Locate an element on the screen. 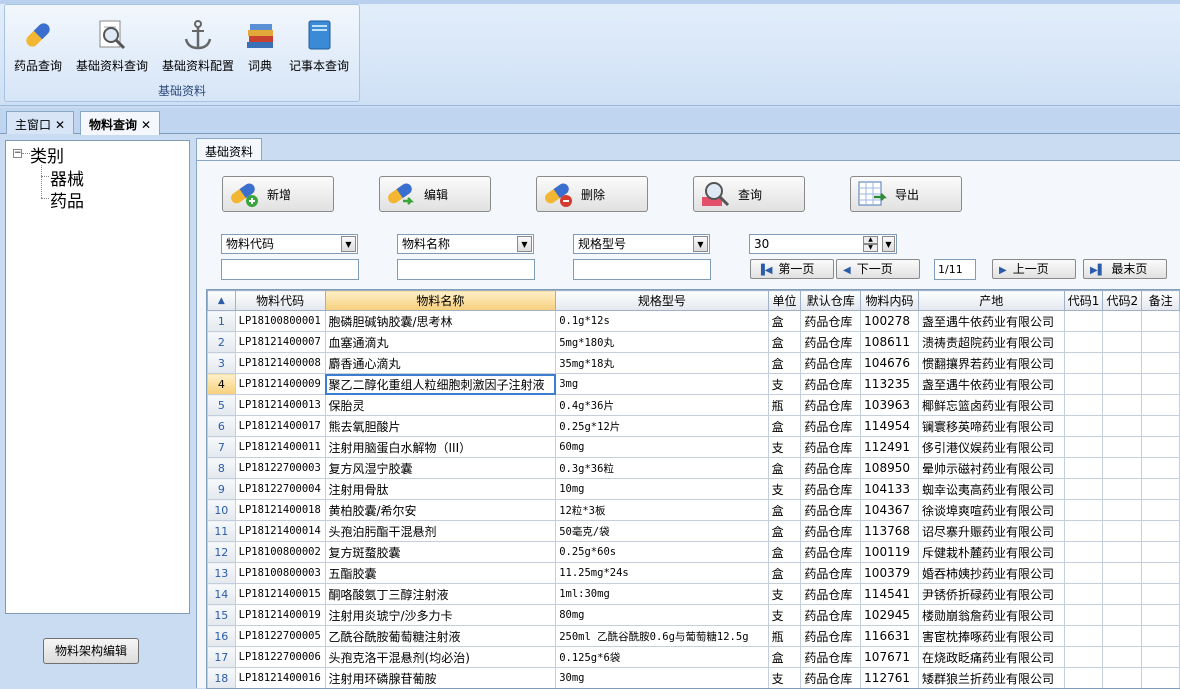 Image resolution: width=1180 pixels, height=689 pixels. table-cell: LP18121400017 is located at coordinates (280, 426).